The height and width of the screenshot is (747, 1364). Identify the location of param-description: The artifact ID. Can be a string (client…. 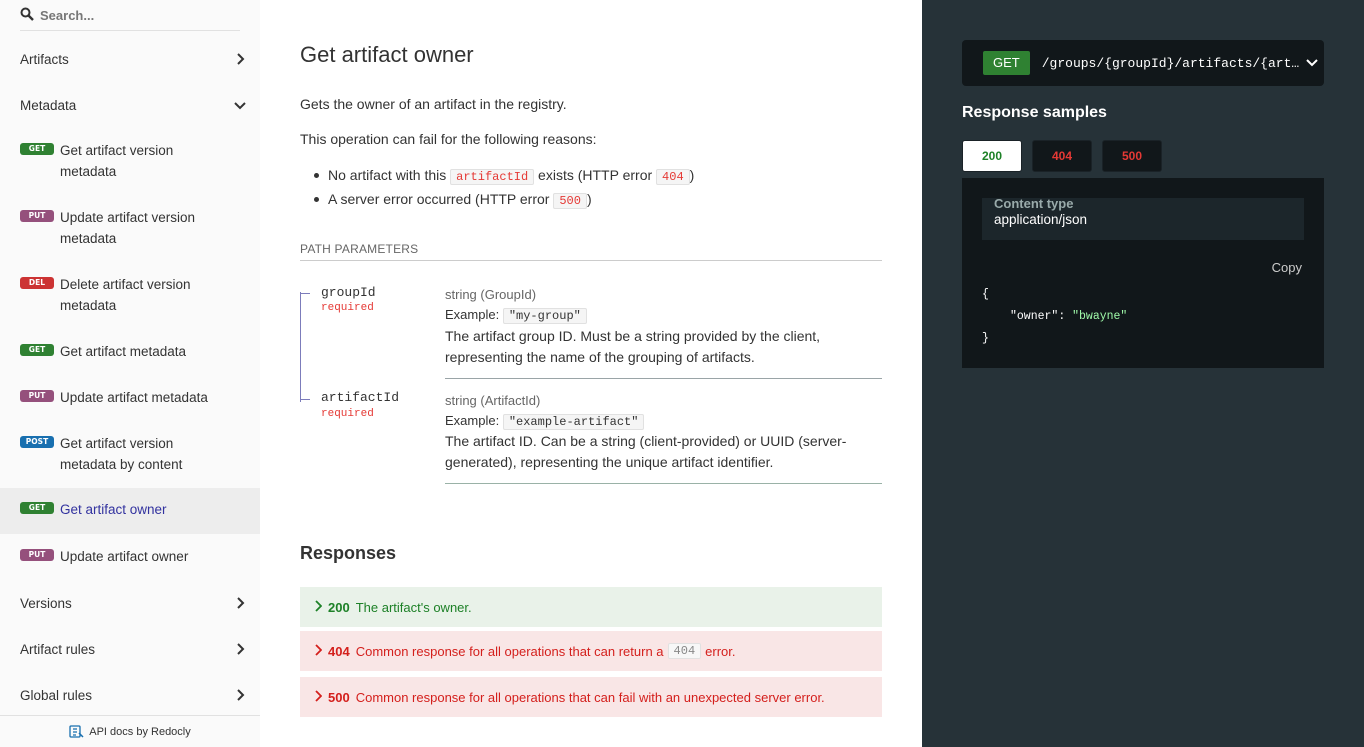
(646, 451).